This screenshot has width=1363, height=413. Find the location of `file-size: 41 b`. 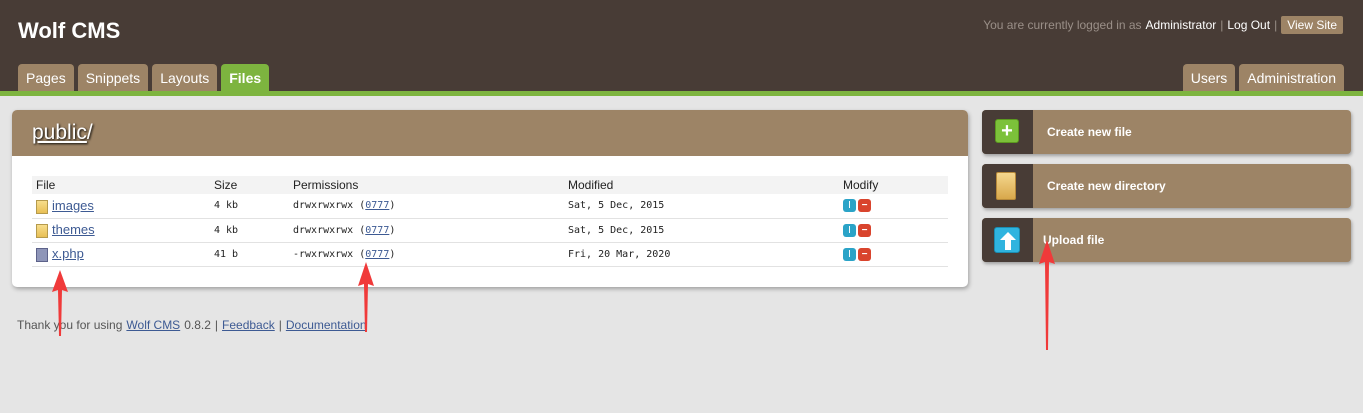

file-size: 41 b is located at coordinates (249, 254).